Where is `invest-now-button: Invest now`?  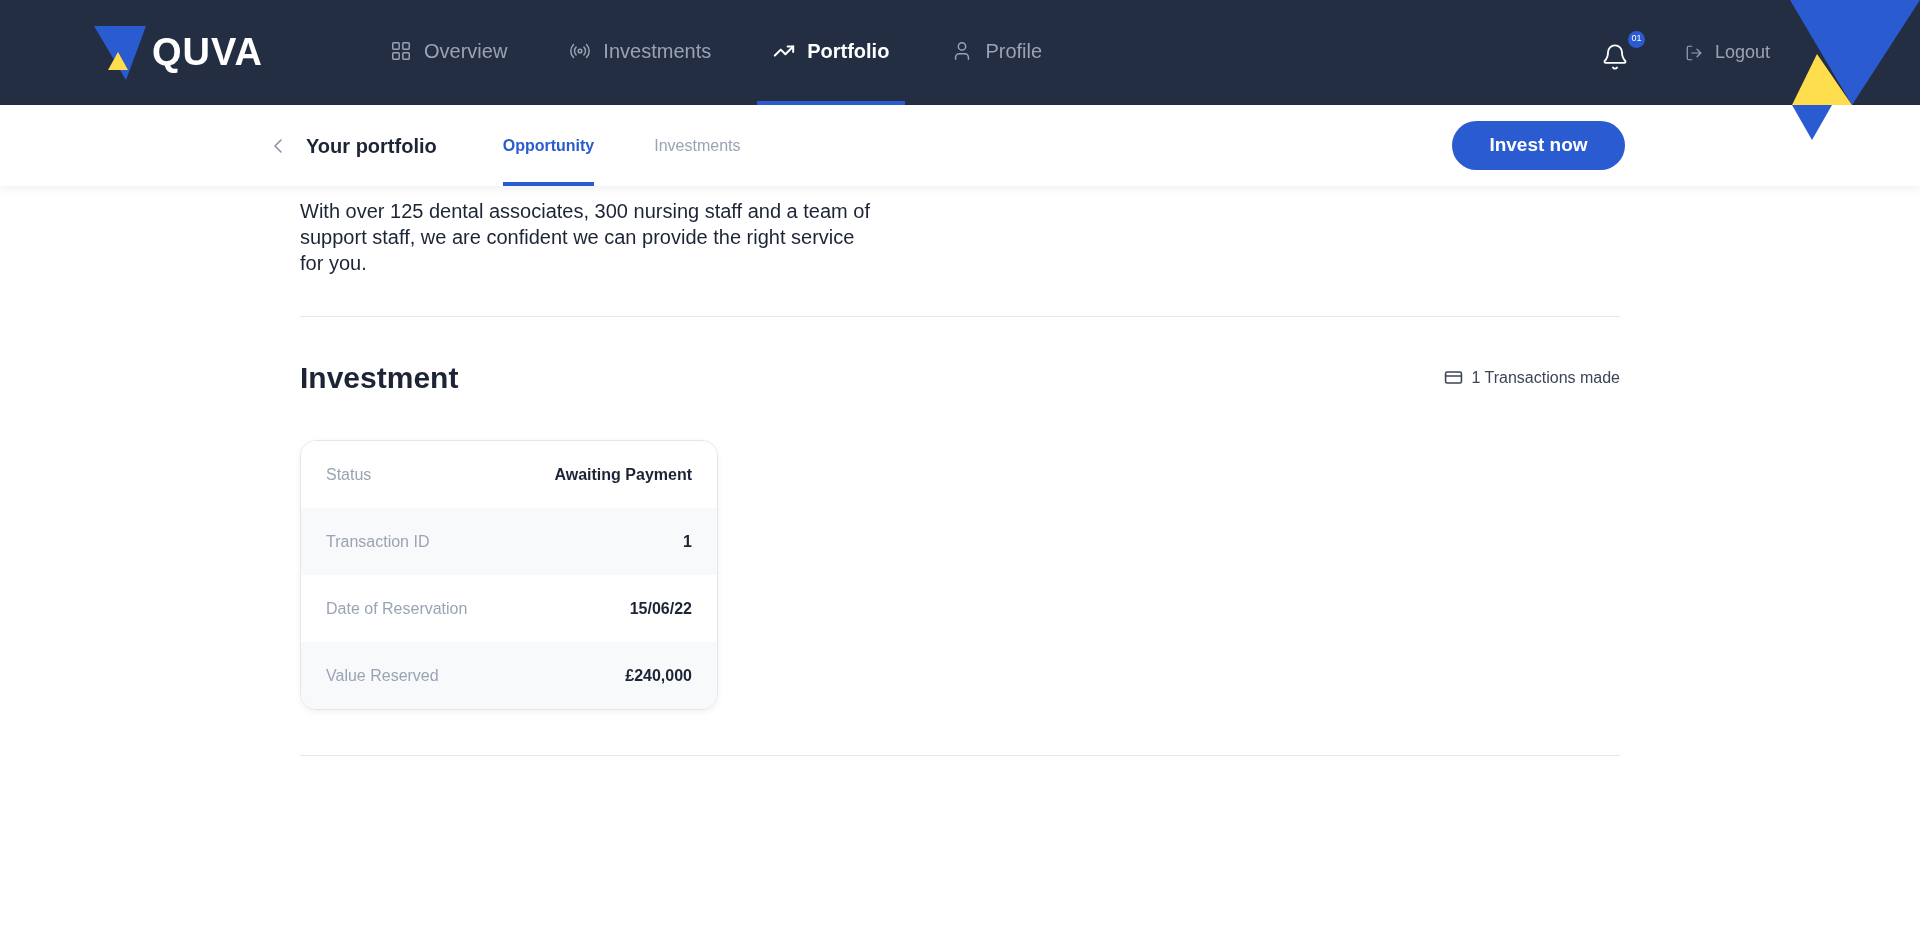
invest-now-button: Invest now is located at coordinates (1538, 145).